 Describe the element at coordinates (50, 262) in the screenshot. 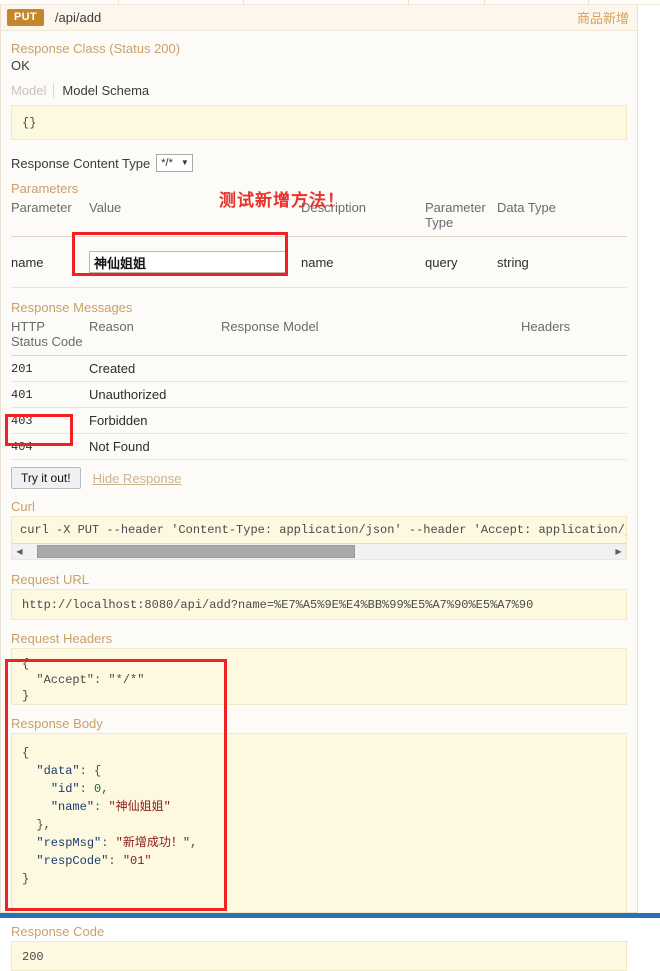

I see `param-name-cell: name` at that location.